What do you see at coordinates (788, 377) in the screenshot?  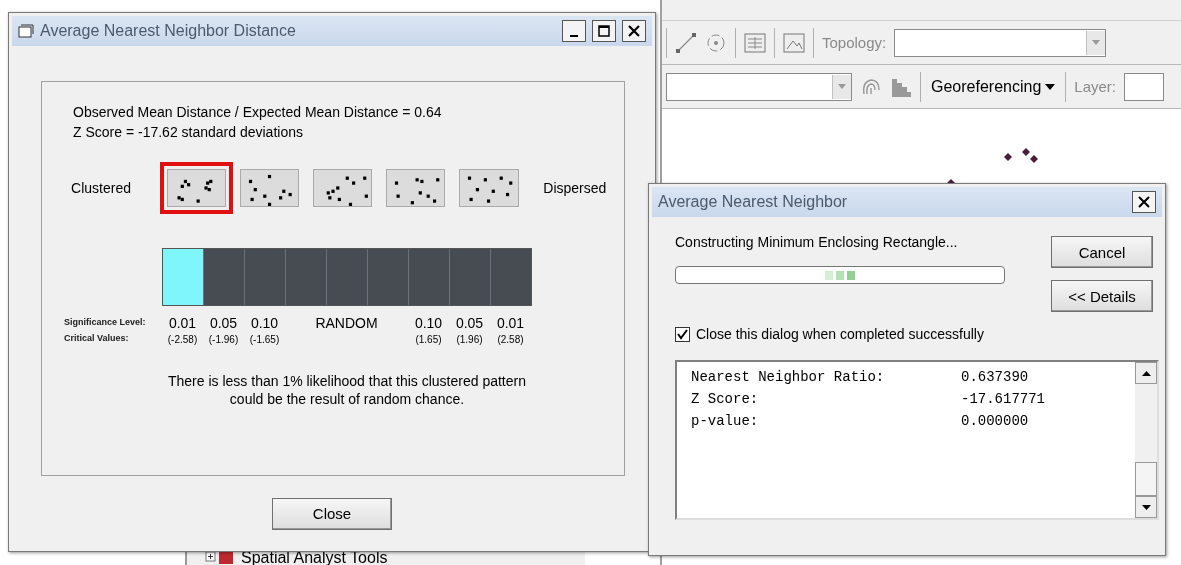 I see `result-label: Nearest Neighbor Ratio:` at bounding box center [788, 377].